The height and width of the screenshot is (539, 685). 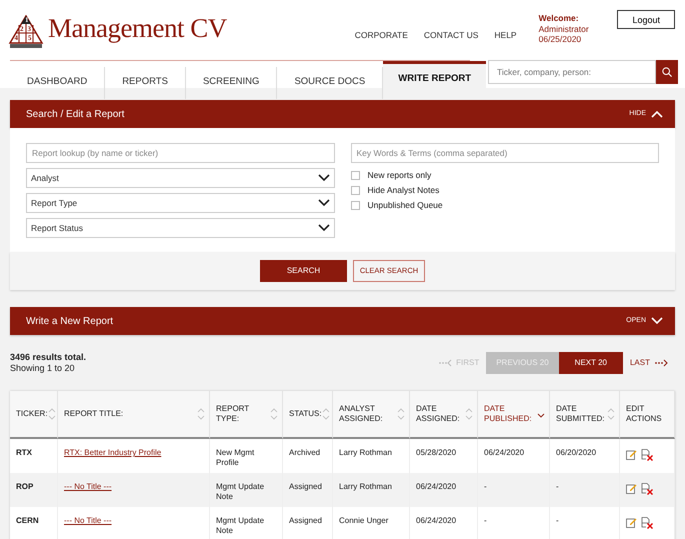 What do you see at coordinates (145, 82) in the screenshot?
I see `nav-tab: REPORTS` at bounding box center [145, 82].